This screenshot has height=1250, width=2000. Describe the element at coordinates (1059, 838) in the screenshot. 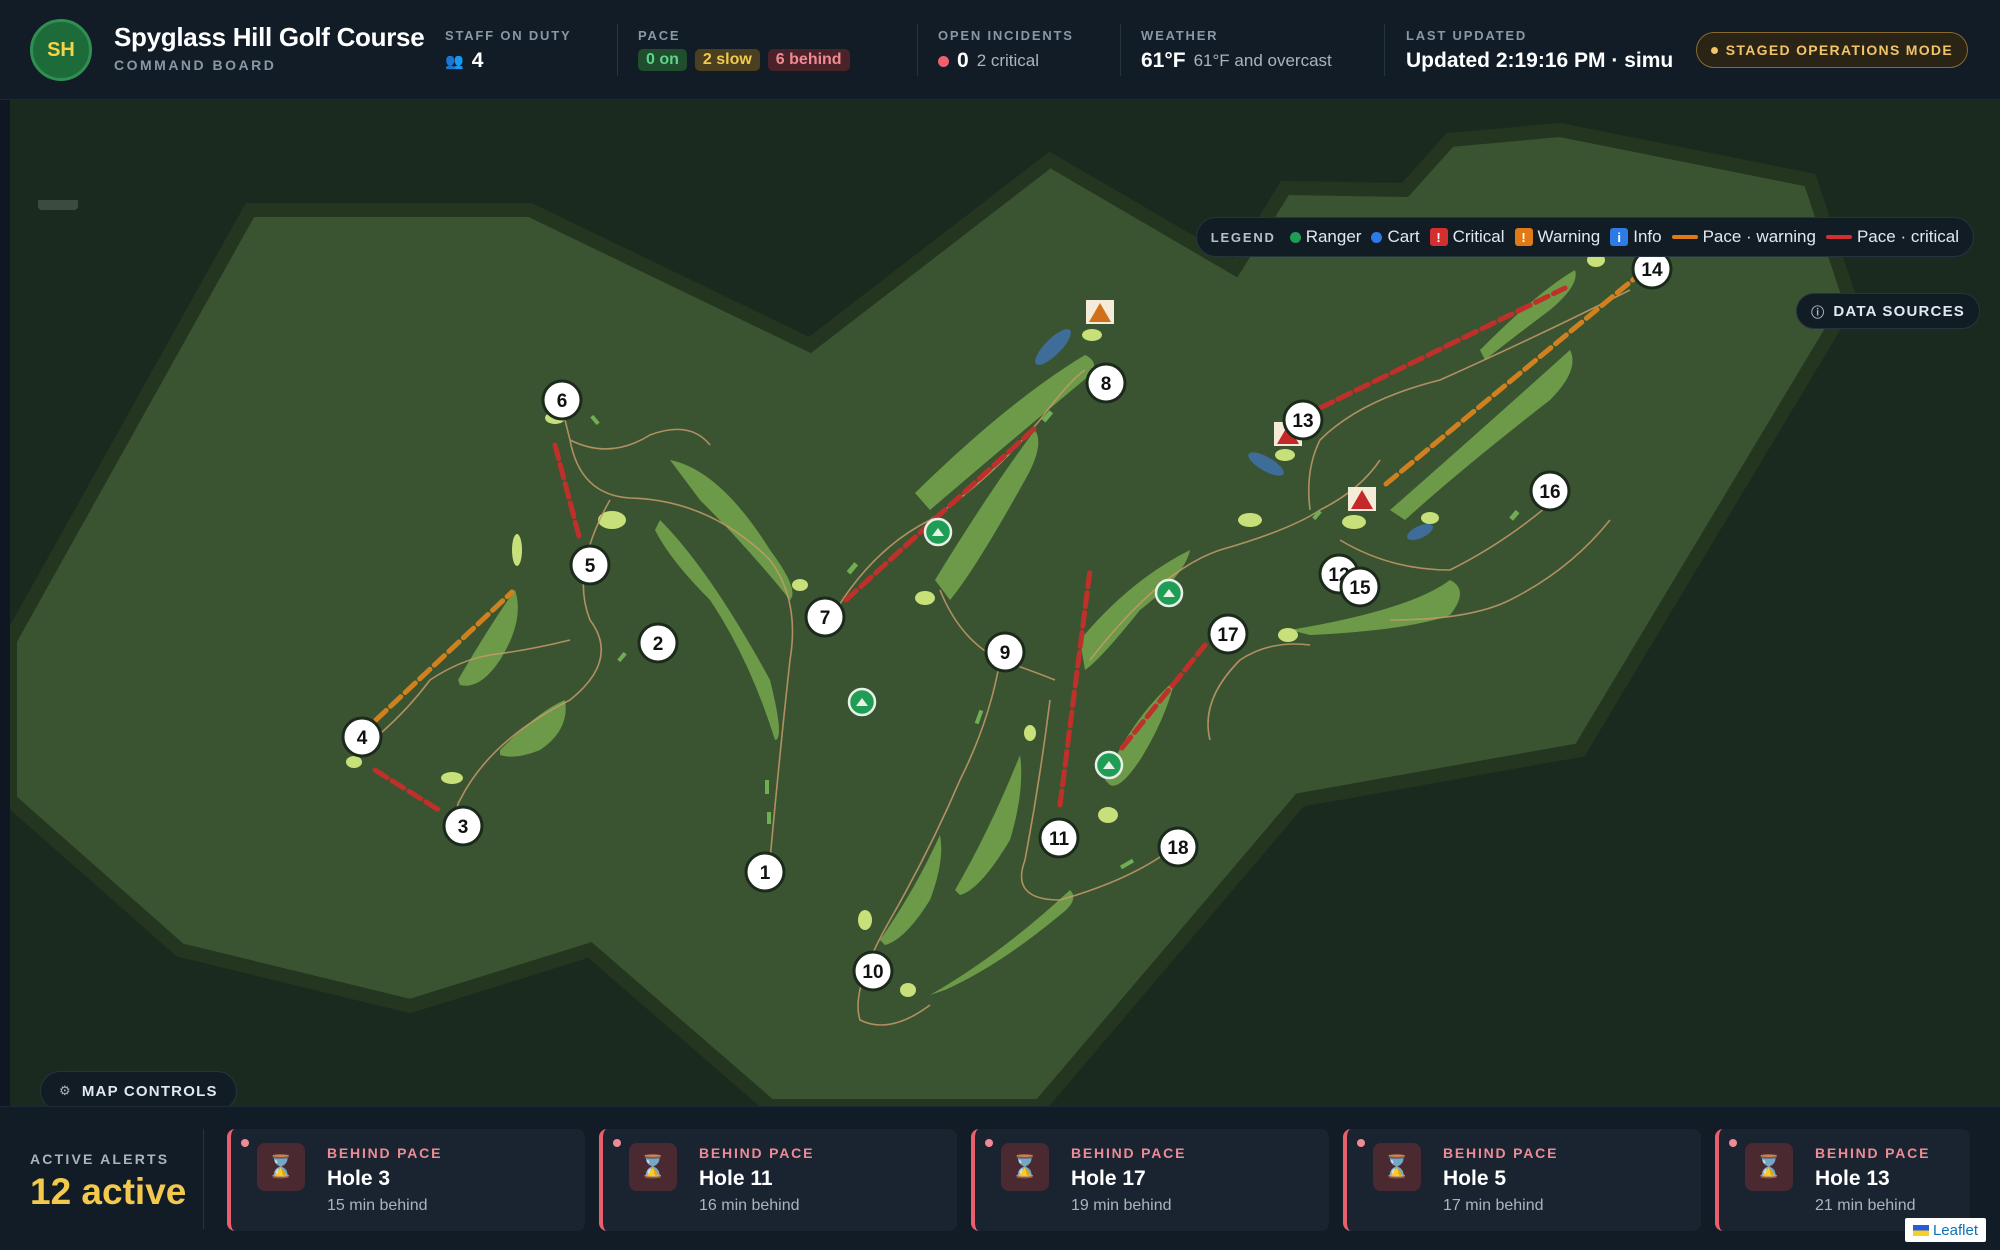

I see `hole-marker-11: 11` at that location.